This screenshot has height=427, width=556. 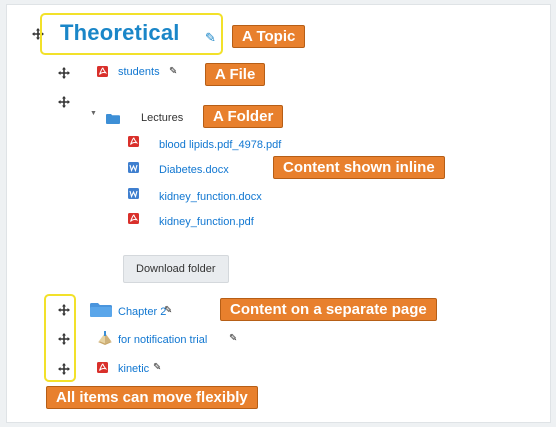 I want to click on folder-file-link: blood lipids.pdf_4978.pdf, so click(x=220, y=145).